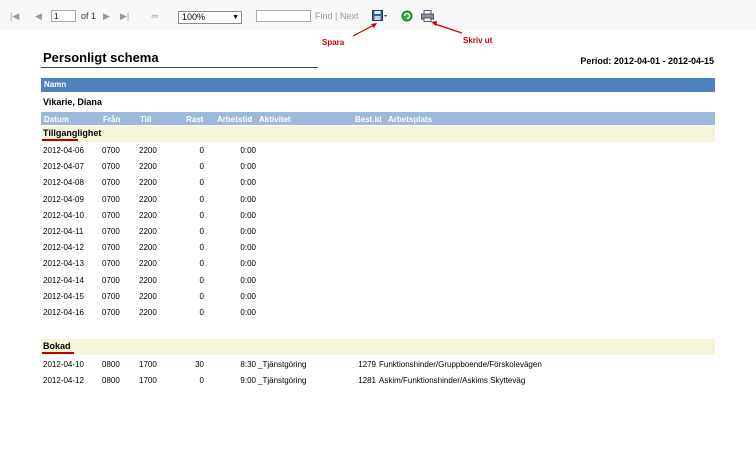 This screenshot has height=467, width=756. Describe the element at coordinates (275, 119) in the screenshot. I see `header-aktivitet: Aktivitet` at that location.